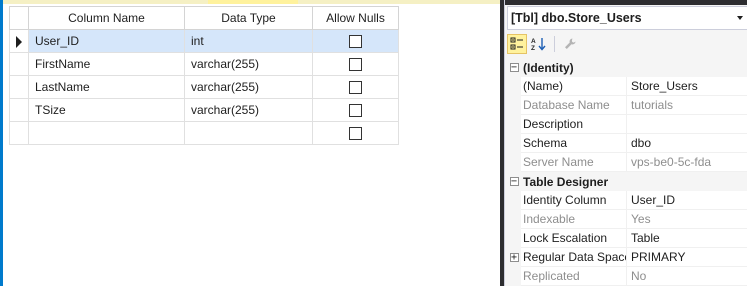 This screenshot has height=286, width=747. I want to click on property-name: Database Name, so click(574, 105).